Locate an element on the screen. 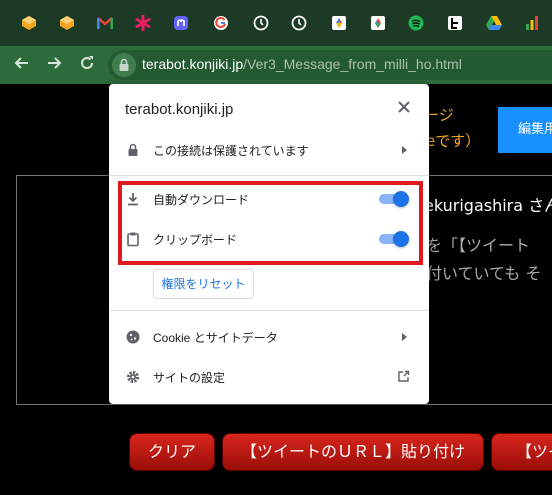 This screenshot has width=552, height=495. site-settings-label: サイトの設定 is located at coordinates (189, 378).